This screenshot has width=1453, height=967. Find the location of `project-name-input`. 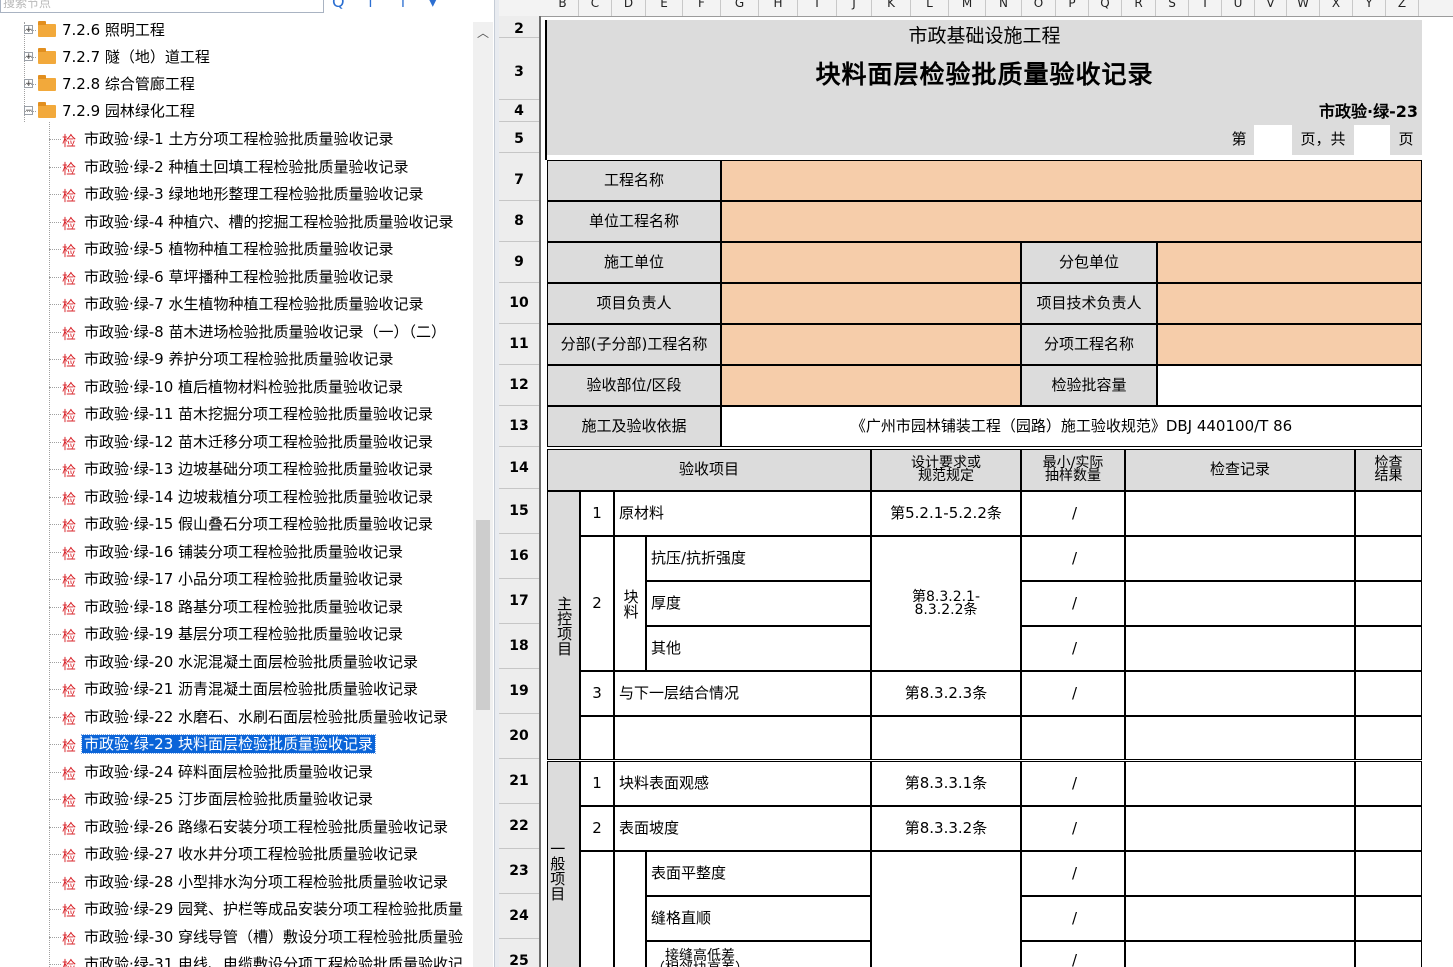

project-name-input is located at coordinates (1071, 180).